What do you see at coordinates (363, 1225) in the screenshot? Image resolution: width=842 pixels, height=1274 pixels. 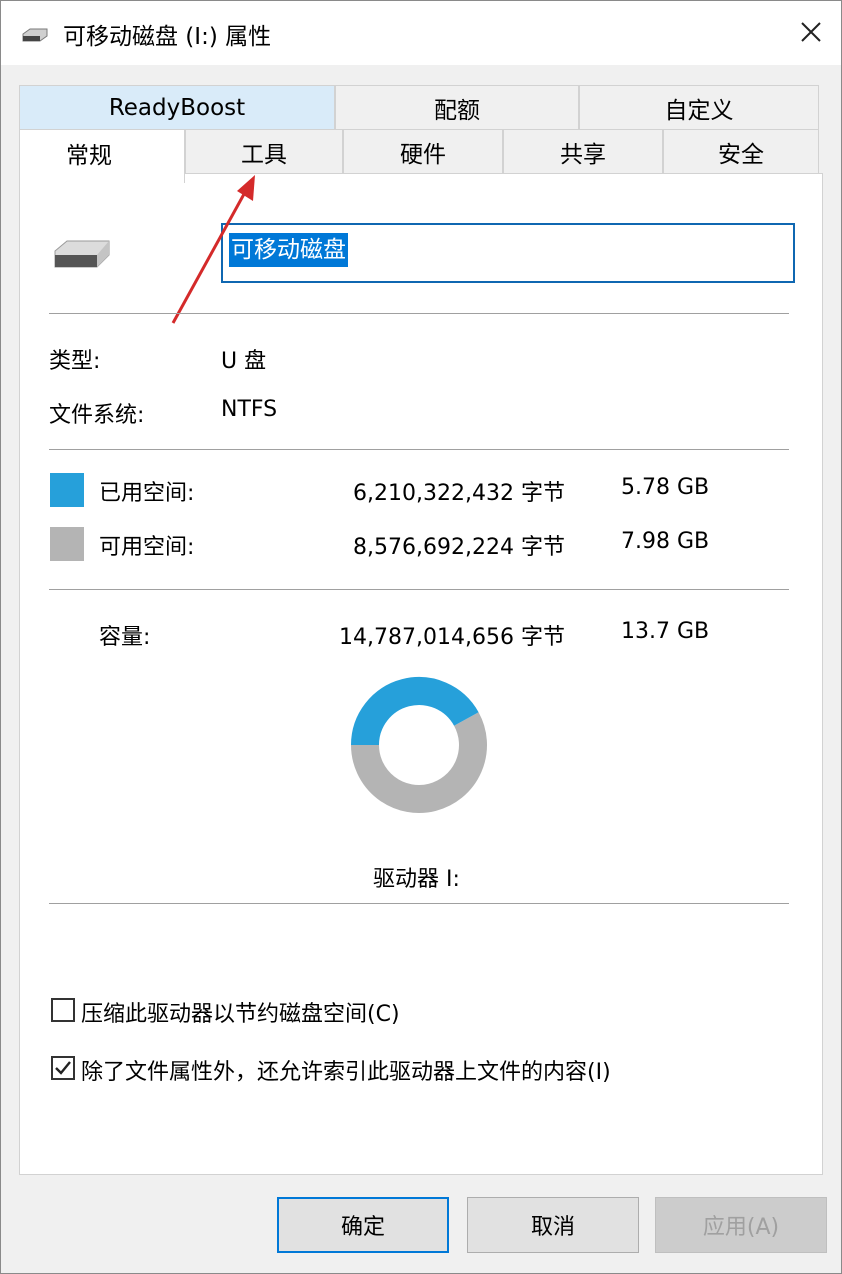 I see `ok-button: 确定` at bounding box center [363, 1225].